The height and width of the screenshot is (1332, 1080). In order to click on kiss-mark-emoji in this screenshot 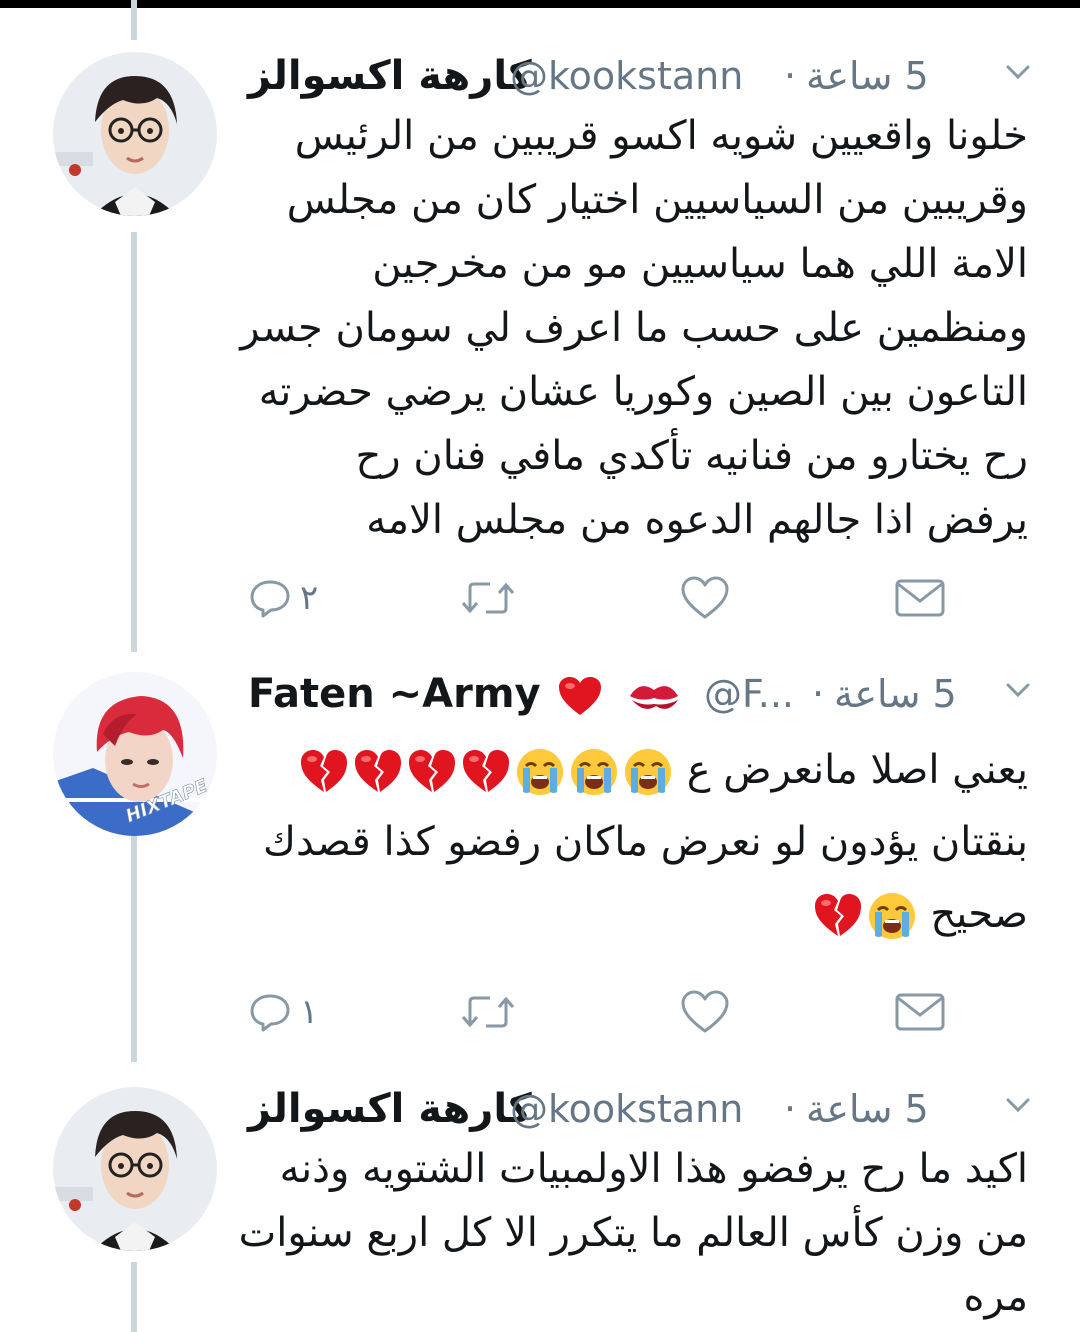, I will do `click(654, 697)`.